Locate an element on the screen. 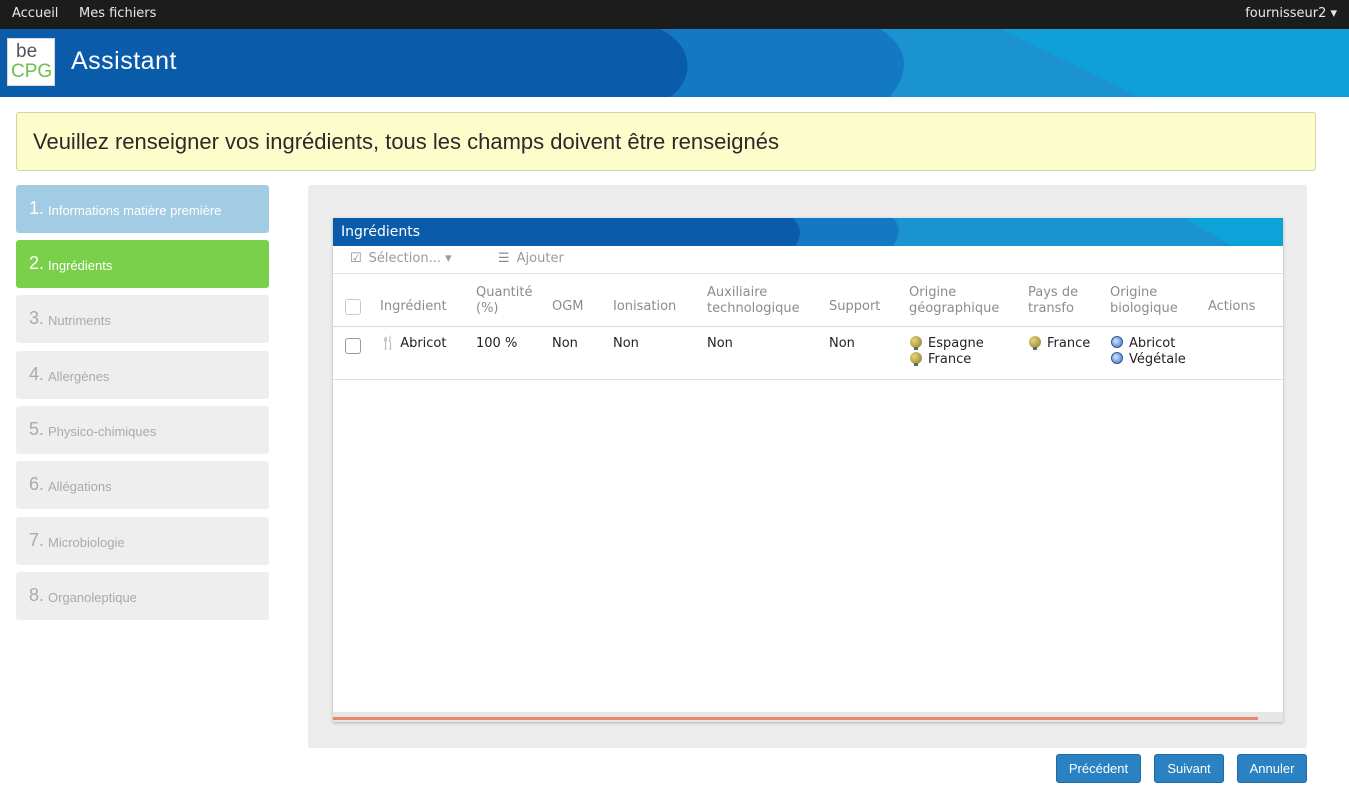 The image size is (1349, 791). column-header-label: Ionisation is located at coordinates (645, 306).